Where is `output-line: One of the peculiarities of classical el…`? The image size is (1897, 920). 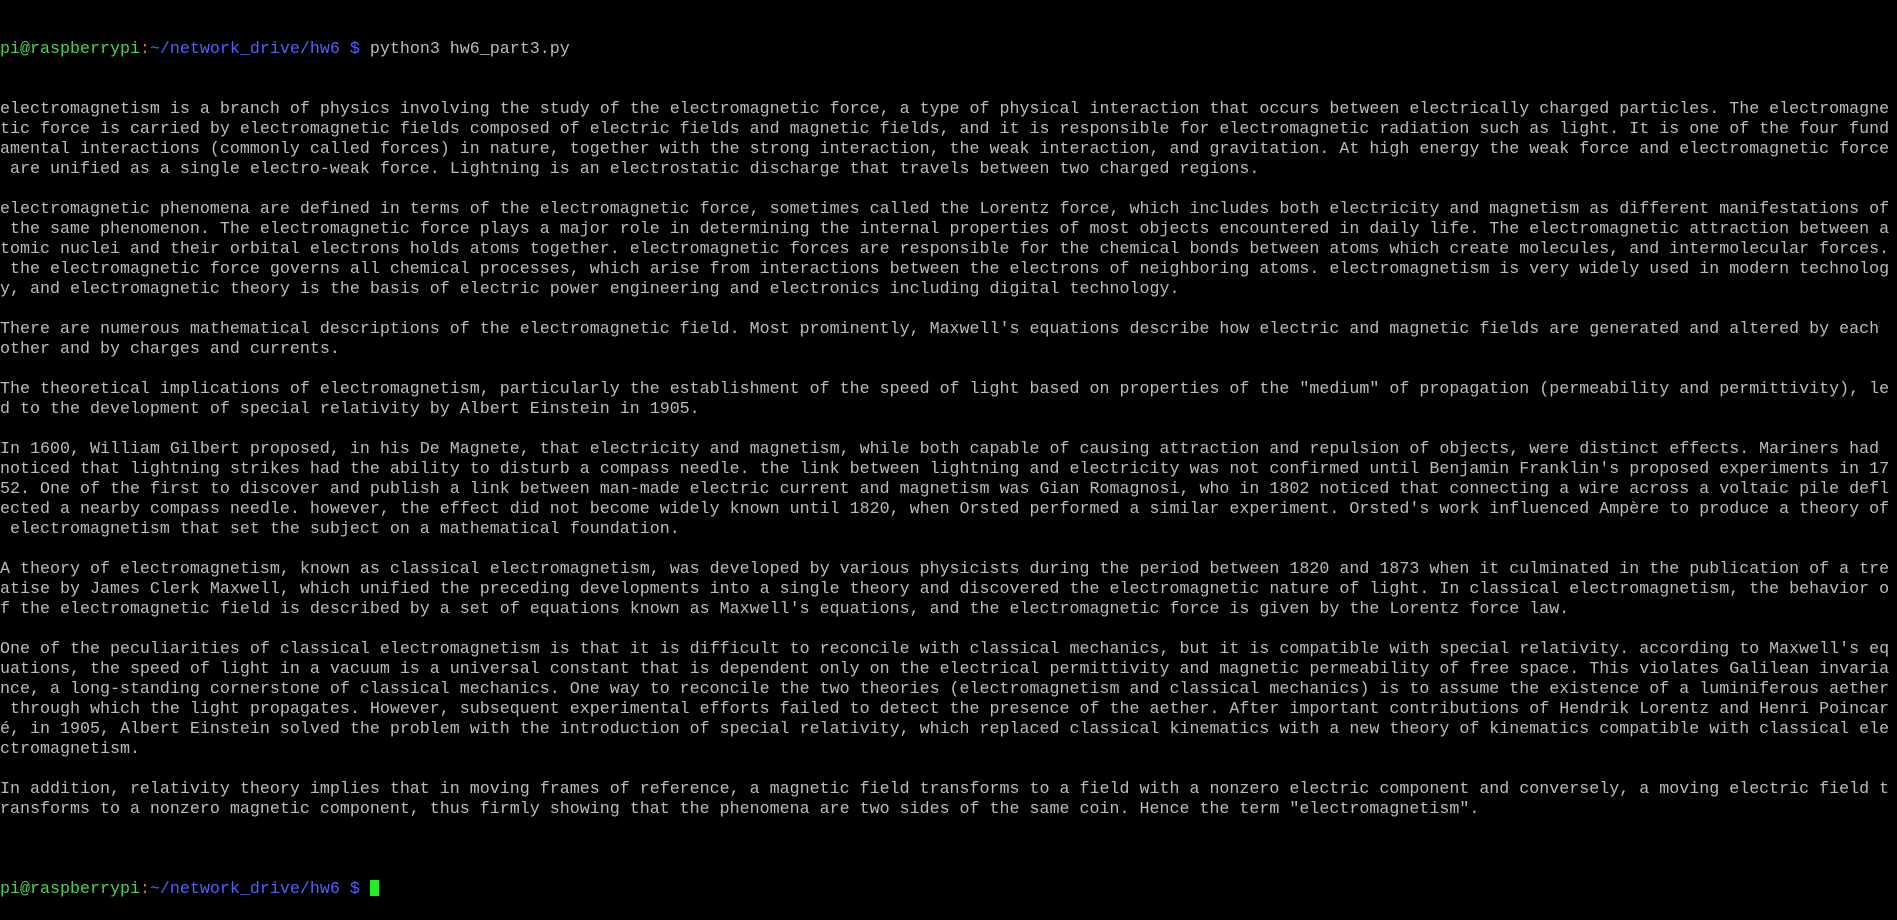 output-line: One of the peculiarities of classical el… is located at coordinates (945, 649).